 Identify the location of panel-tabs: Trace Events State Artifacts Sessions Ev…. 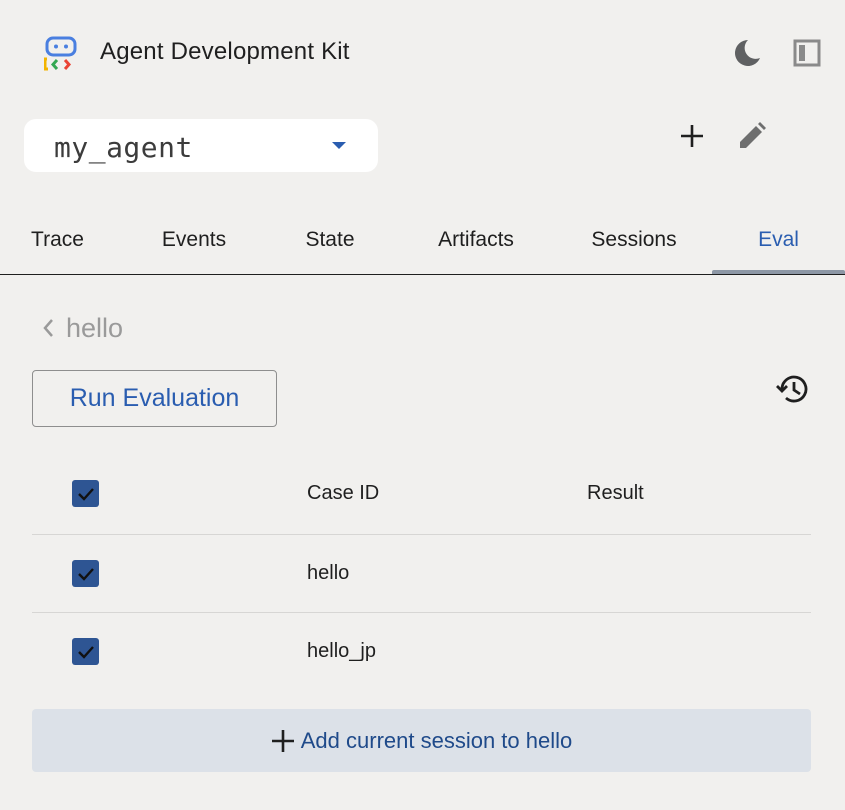
(422, 240).